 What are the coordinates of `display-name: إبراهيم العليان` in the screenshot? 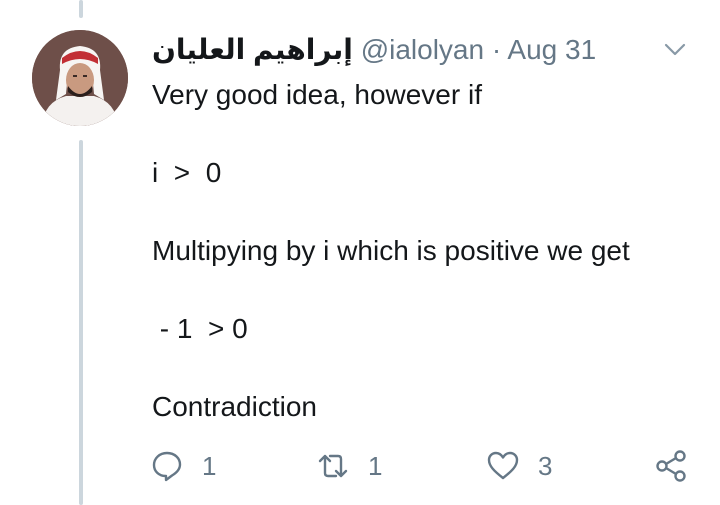 It's located at (252, 49).